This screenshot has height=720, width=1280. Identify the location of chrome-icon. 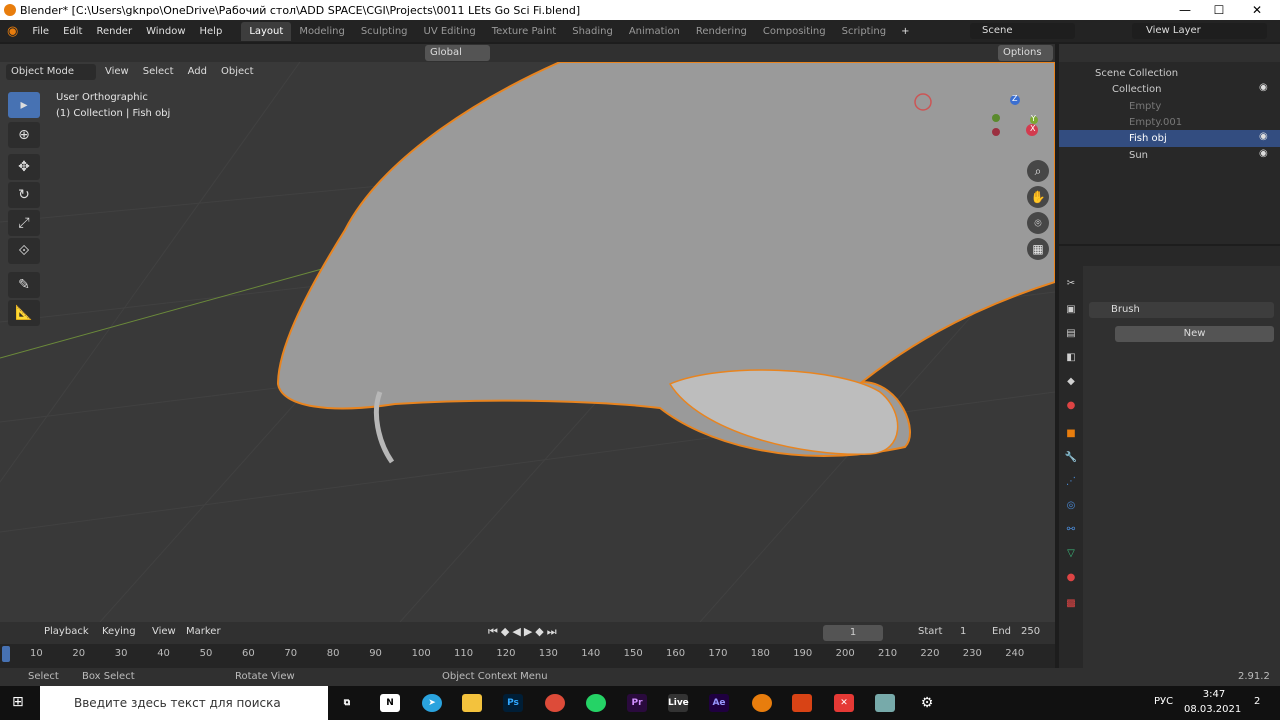
(555, 703).